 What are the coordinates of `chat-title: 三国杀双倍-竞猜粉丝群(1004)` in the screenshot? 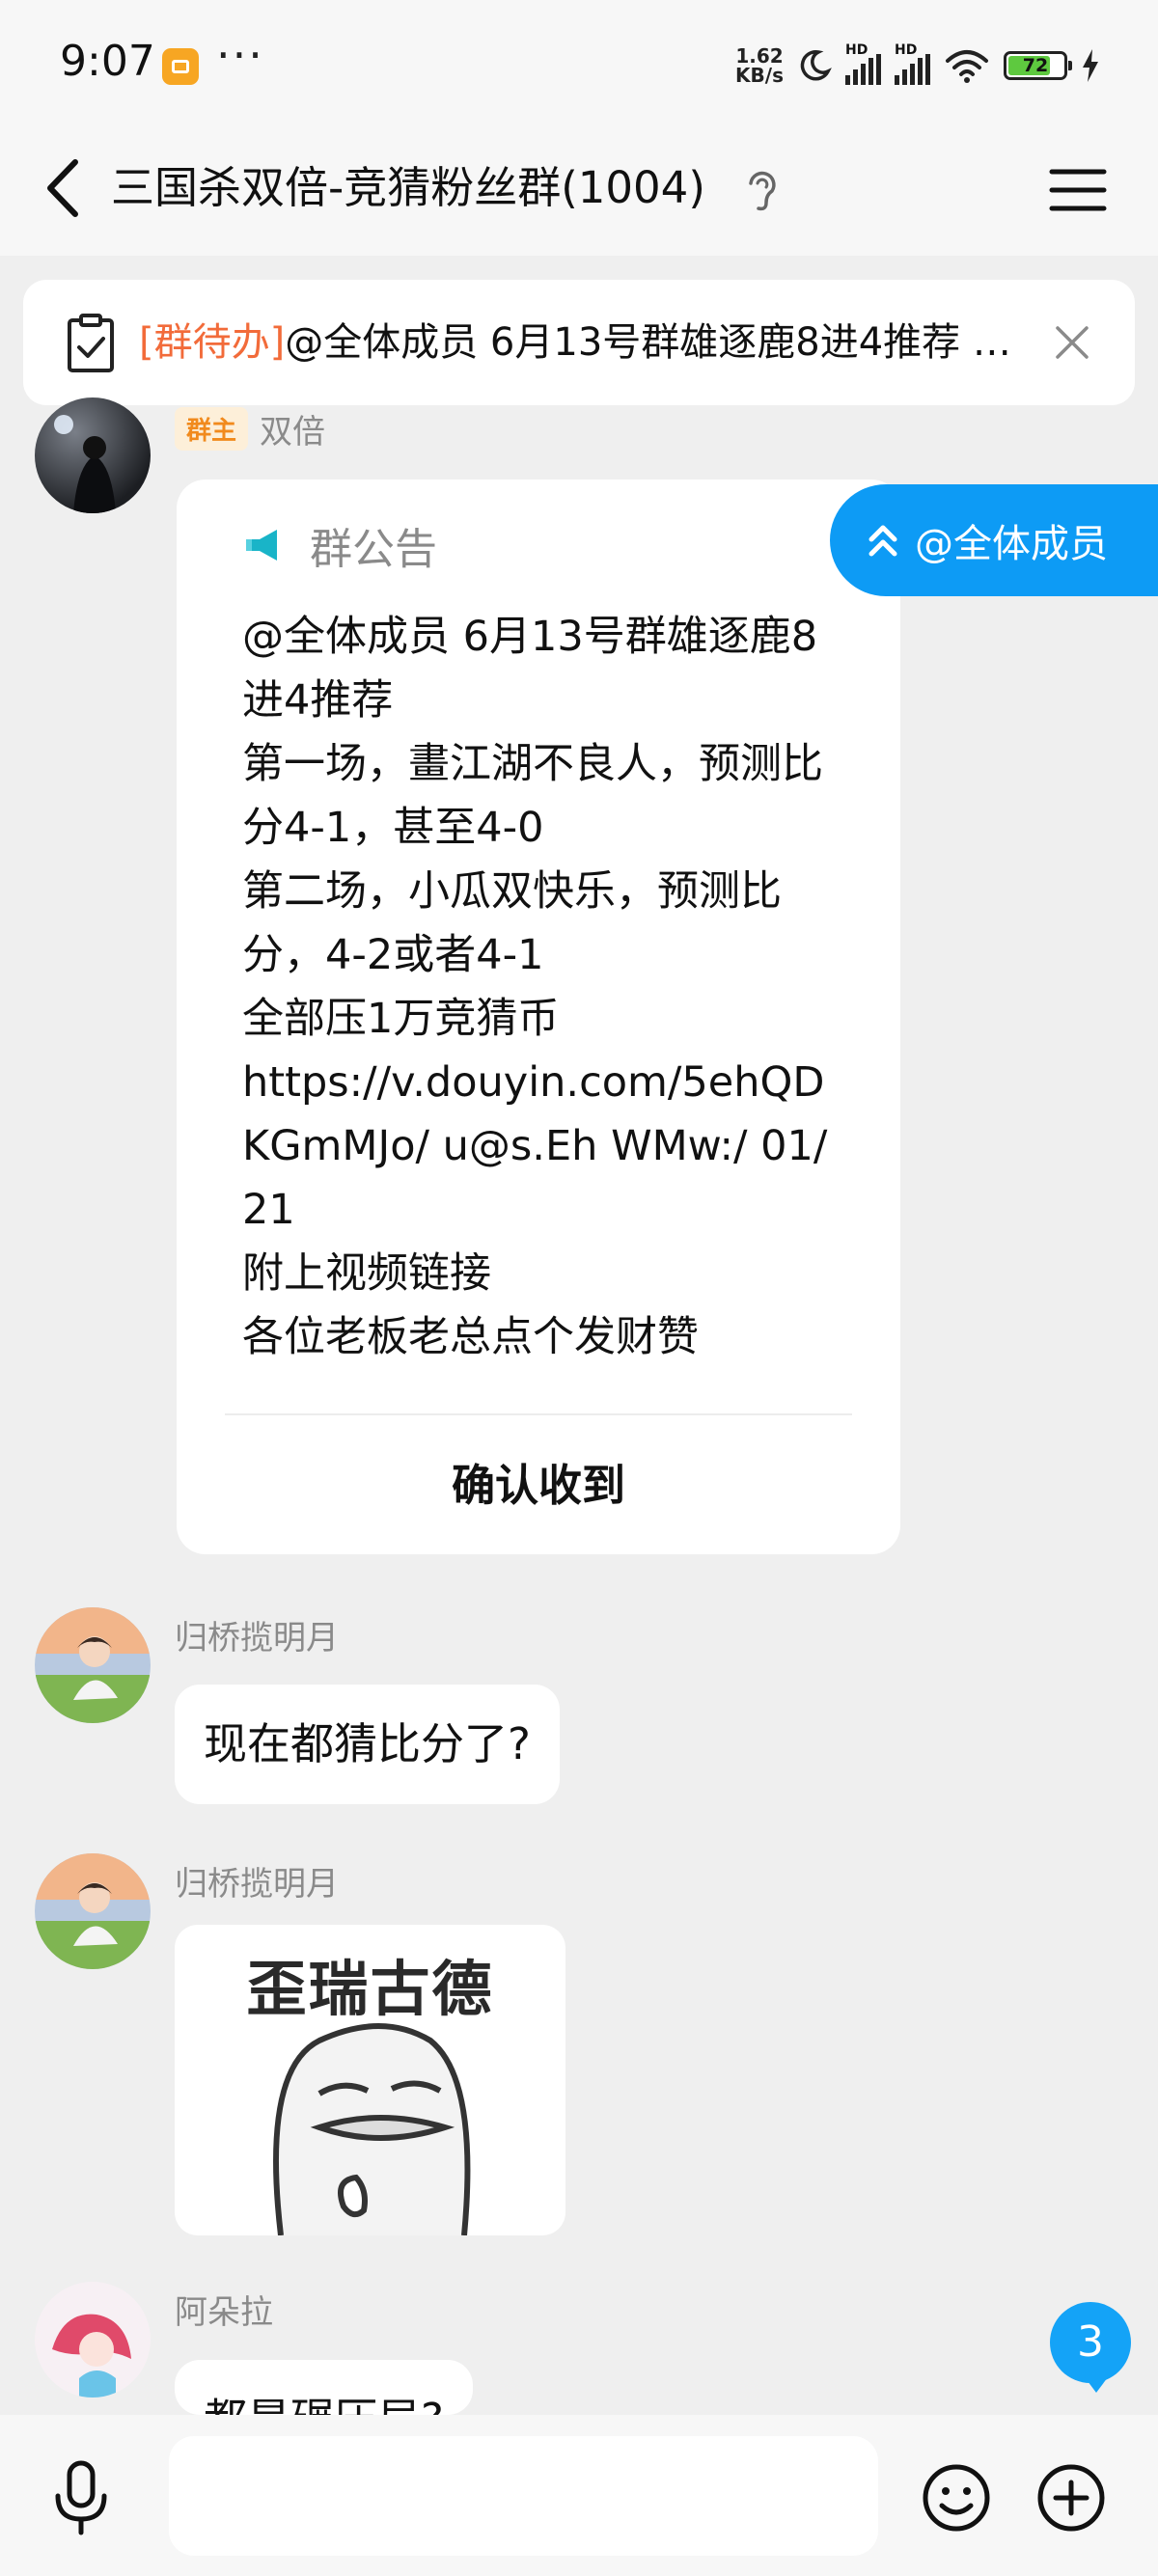 It's located at (408, 187).